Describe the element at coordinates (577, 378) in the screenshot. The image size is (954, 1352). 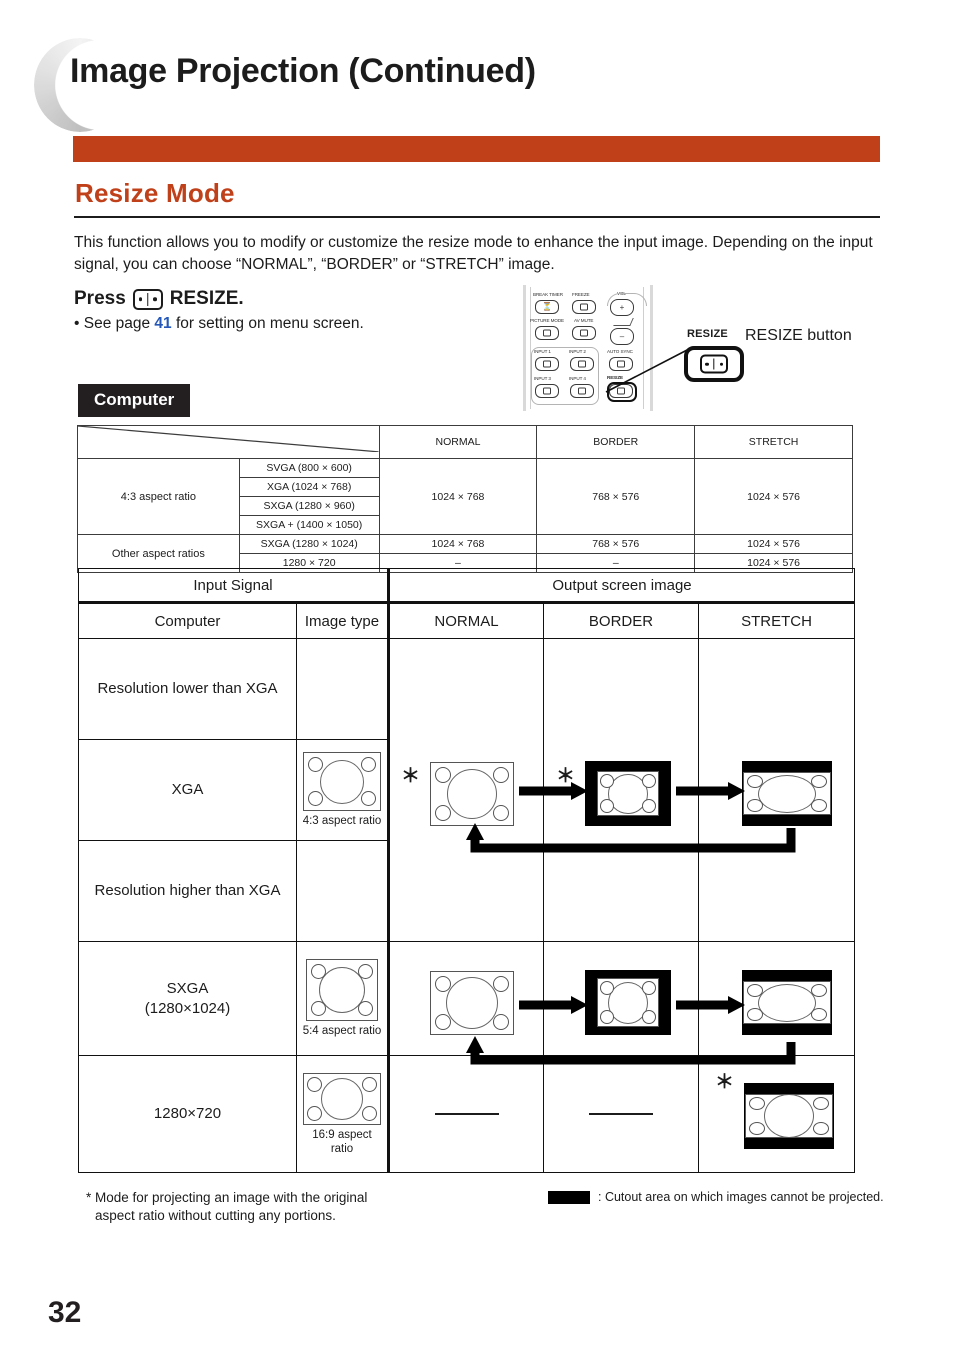
I see `key-label-input4: INPUT 4` at that location.